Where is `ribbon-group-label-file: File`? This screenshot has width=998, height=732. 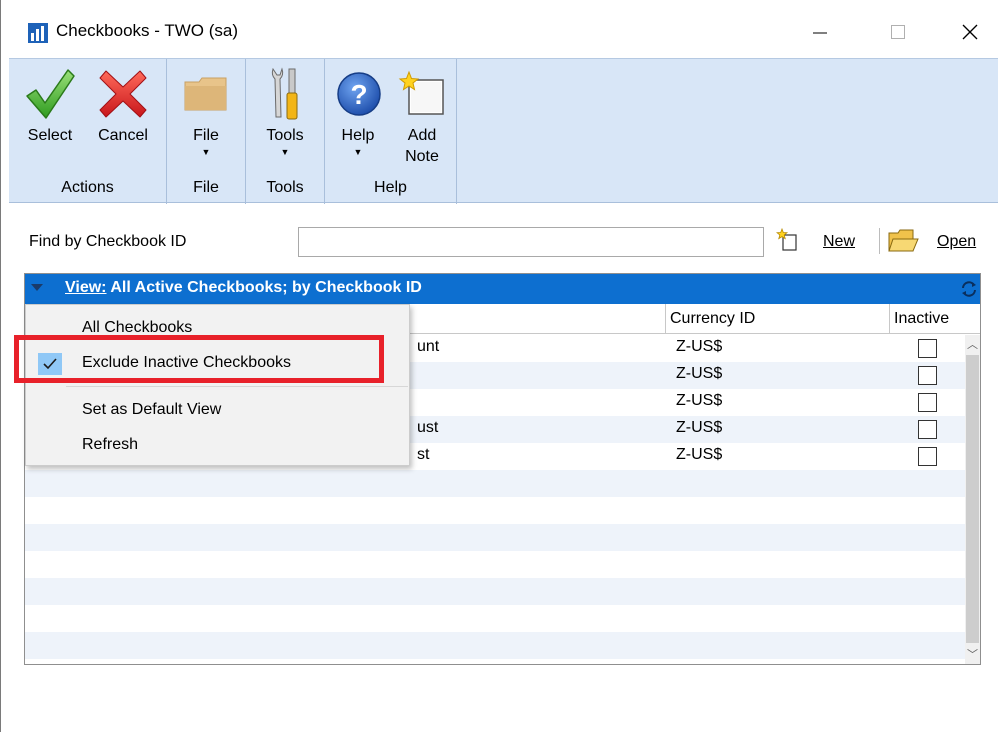 ribbon-group-label-file: File is located at coordinates (206, 187).